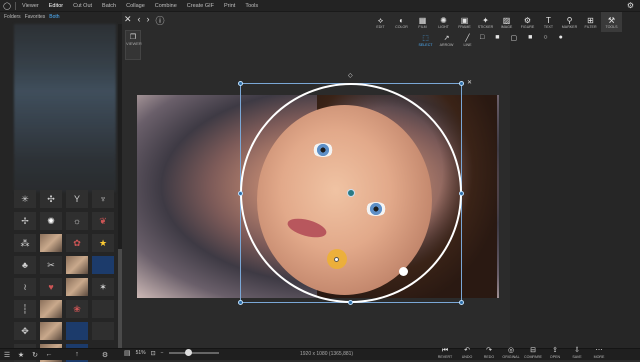 This screenshot has width=640, height=362. I want to click on undo-button: ↶ UNDO, so click(467, 353).